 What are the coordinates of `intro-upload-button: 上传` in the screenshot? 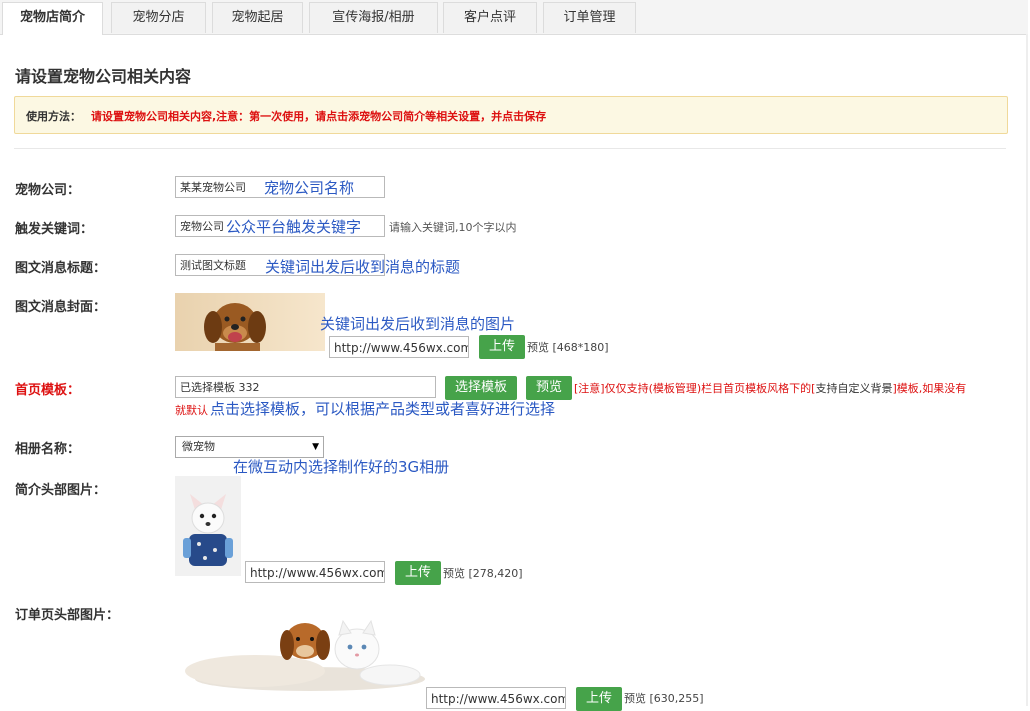 It's located at (418, 573).